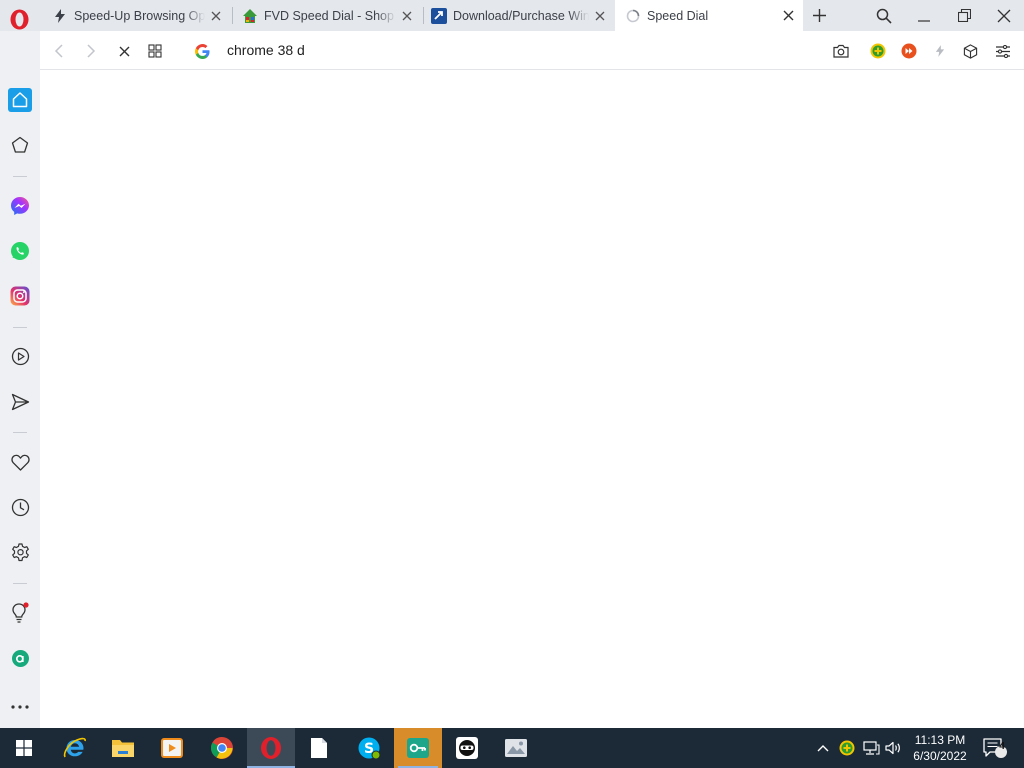 The height and width of the screenshot is (768, 1024). I want to click on taskbar-clock: 11:13 PM 6/30/2022, so click(940, 748).